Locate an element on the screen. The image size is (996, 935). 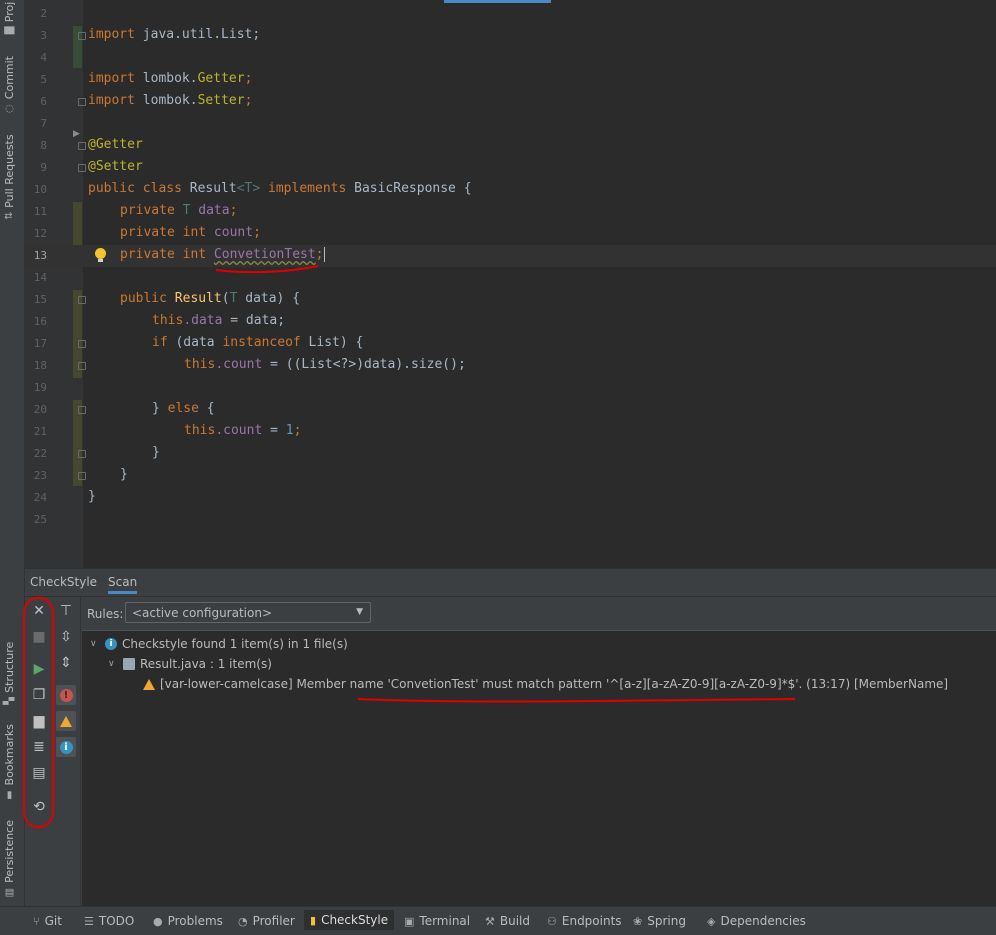
checkstyle-icon: ▮ is located at coordinates (313, 920).